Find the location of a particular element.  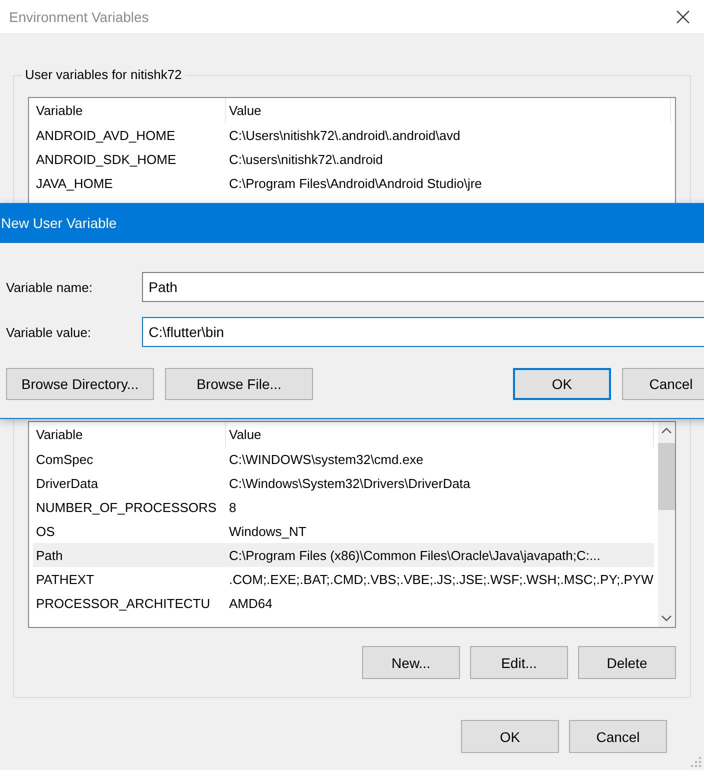

variable-name: ANDROID_AVD_HOME is located at coordinates (105, 135).